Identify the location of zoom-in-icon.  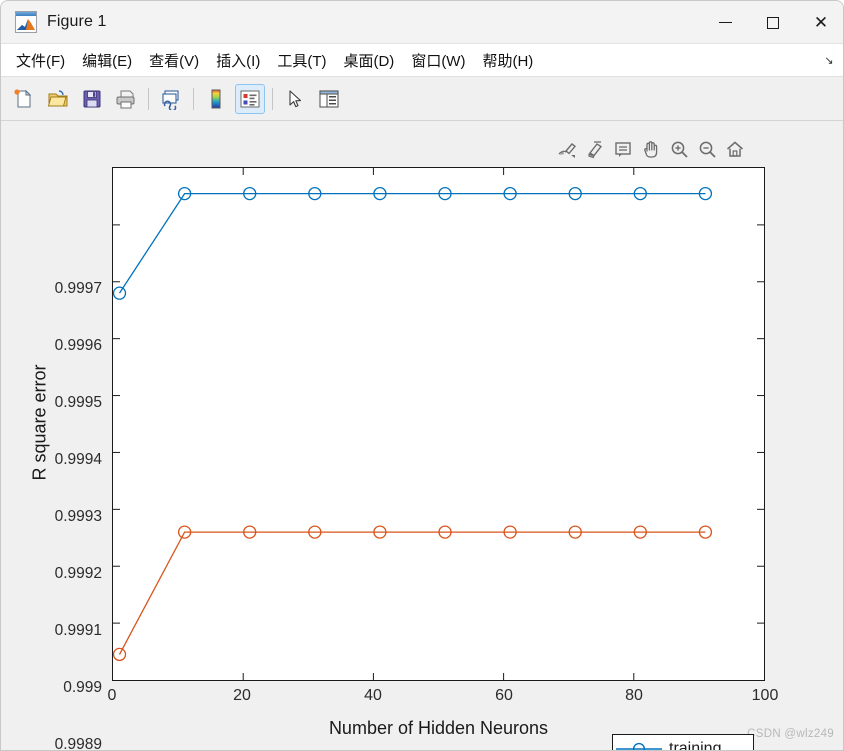
(679, 149).